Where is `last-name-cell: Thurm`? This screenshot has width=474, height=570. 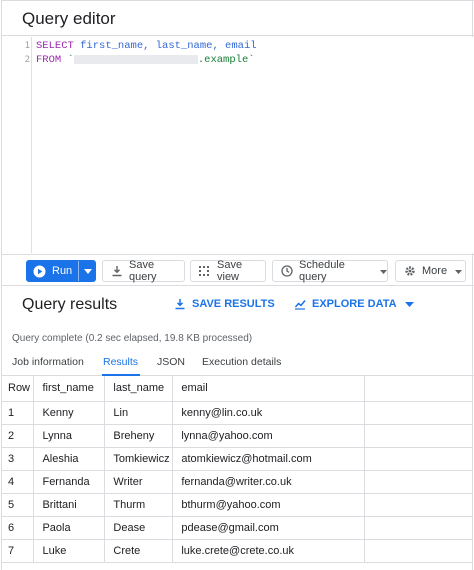
last-name-cell: Thurm is located at coordinates (139, 505).